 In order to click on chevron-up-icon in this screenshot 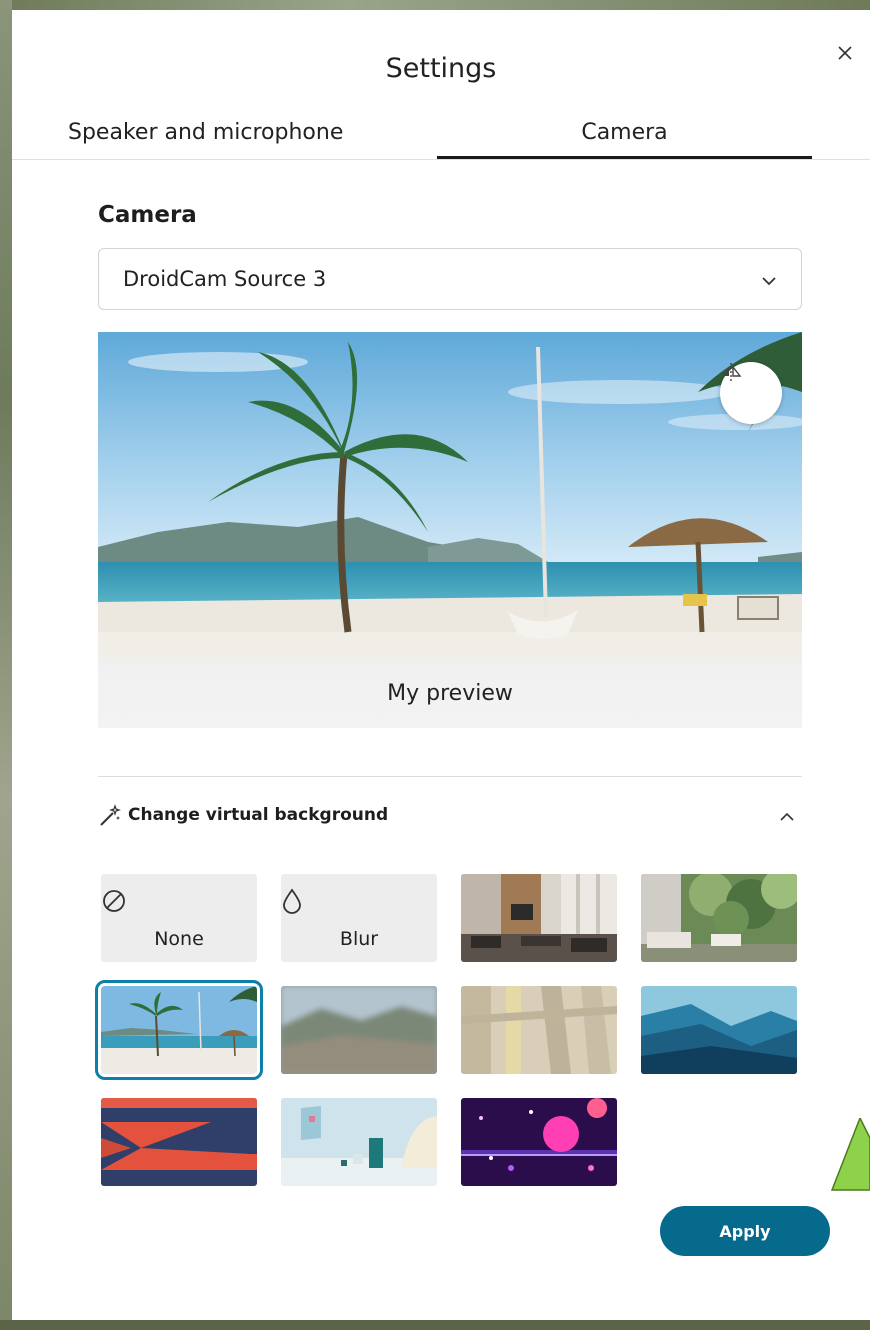, I will do `click(787, 816)`.